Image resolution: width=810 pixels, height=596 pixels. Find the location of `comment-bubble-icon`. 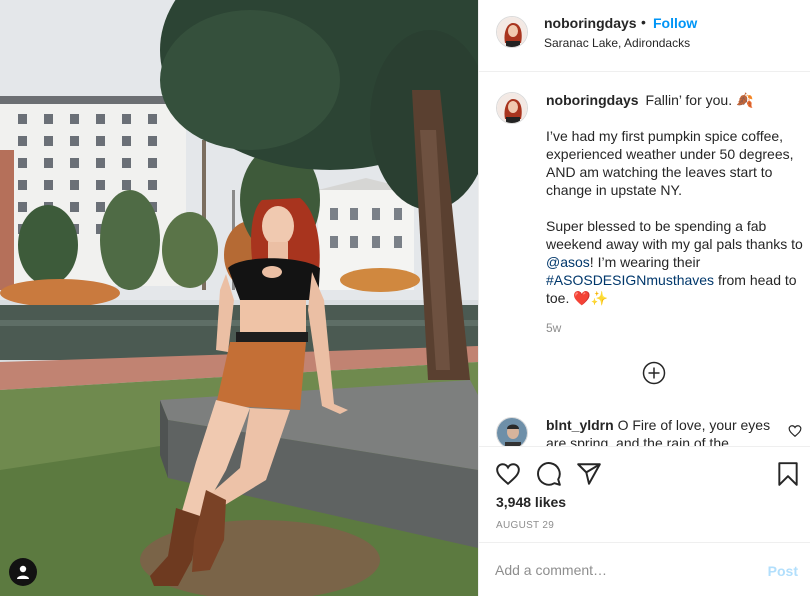

comment-bubble-icon is located at coordinates (549, 474).